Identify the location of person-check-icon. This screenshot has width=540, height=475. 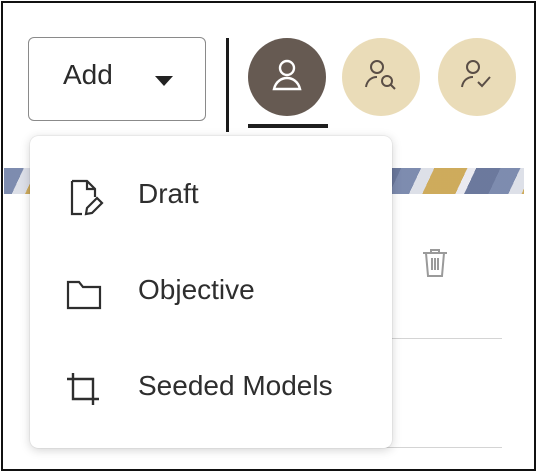
(477, 77).